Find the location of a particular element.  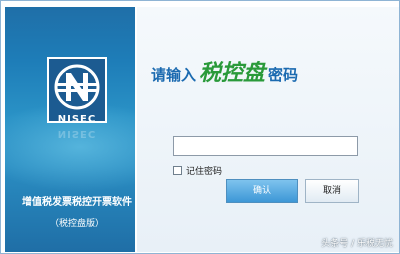

remember-password: 记住密码 is located at coordinates (198, 170).